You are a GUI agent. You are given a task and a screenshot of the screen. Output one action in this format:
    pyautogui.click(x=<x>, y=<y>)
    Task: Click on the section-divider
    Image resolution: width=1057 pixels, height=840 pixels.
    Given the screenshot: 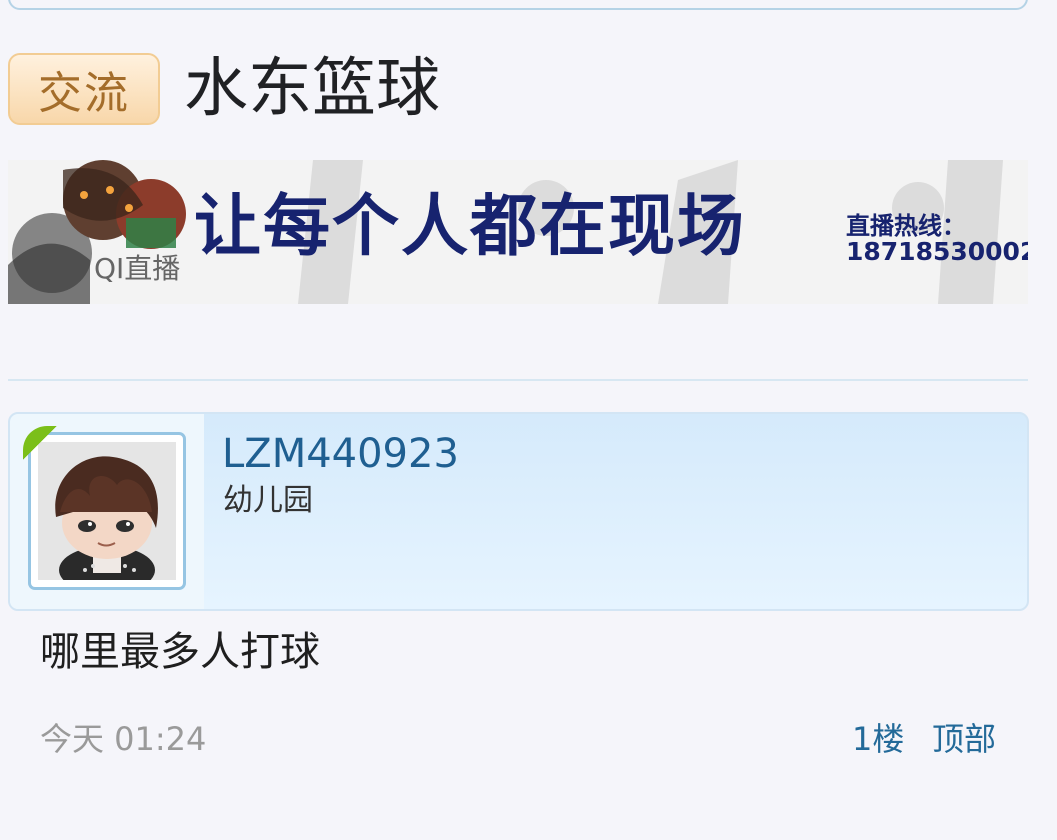 What is the action you would take?
    pyautogui.click(x=518, y=380)
    